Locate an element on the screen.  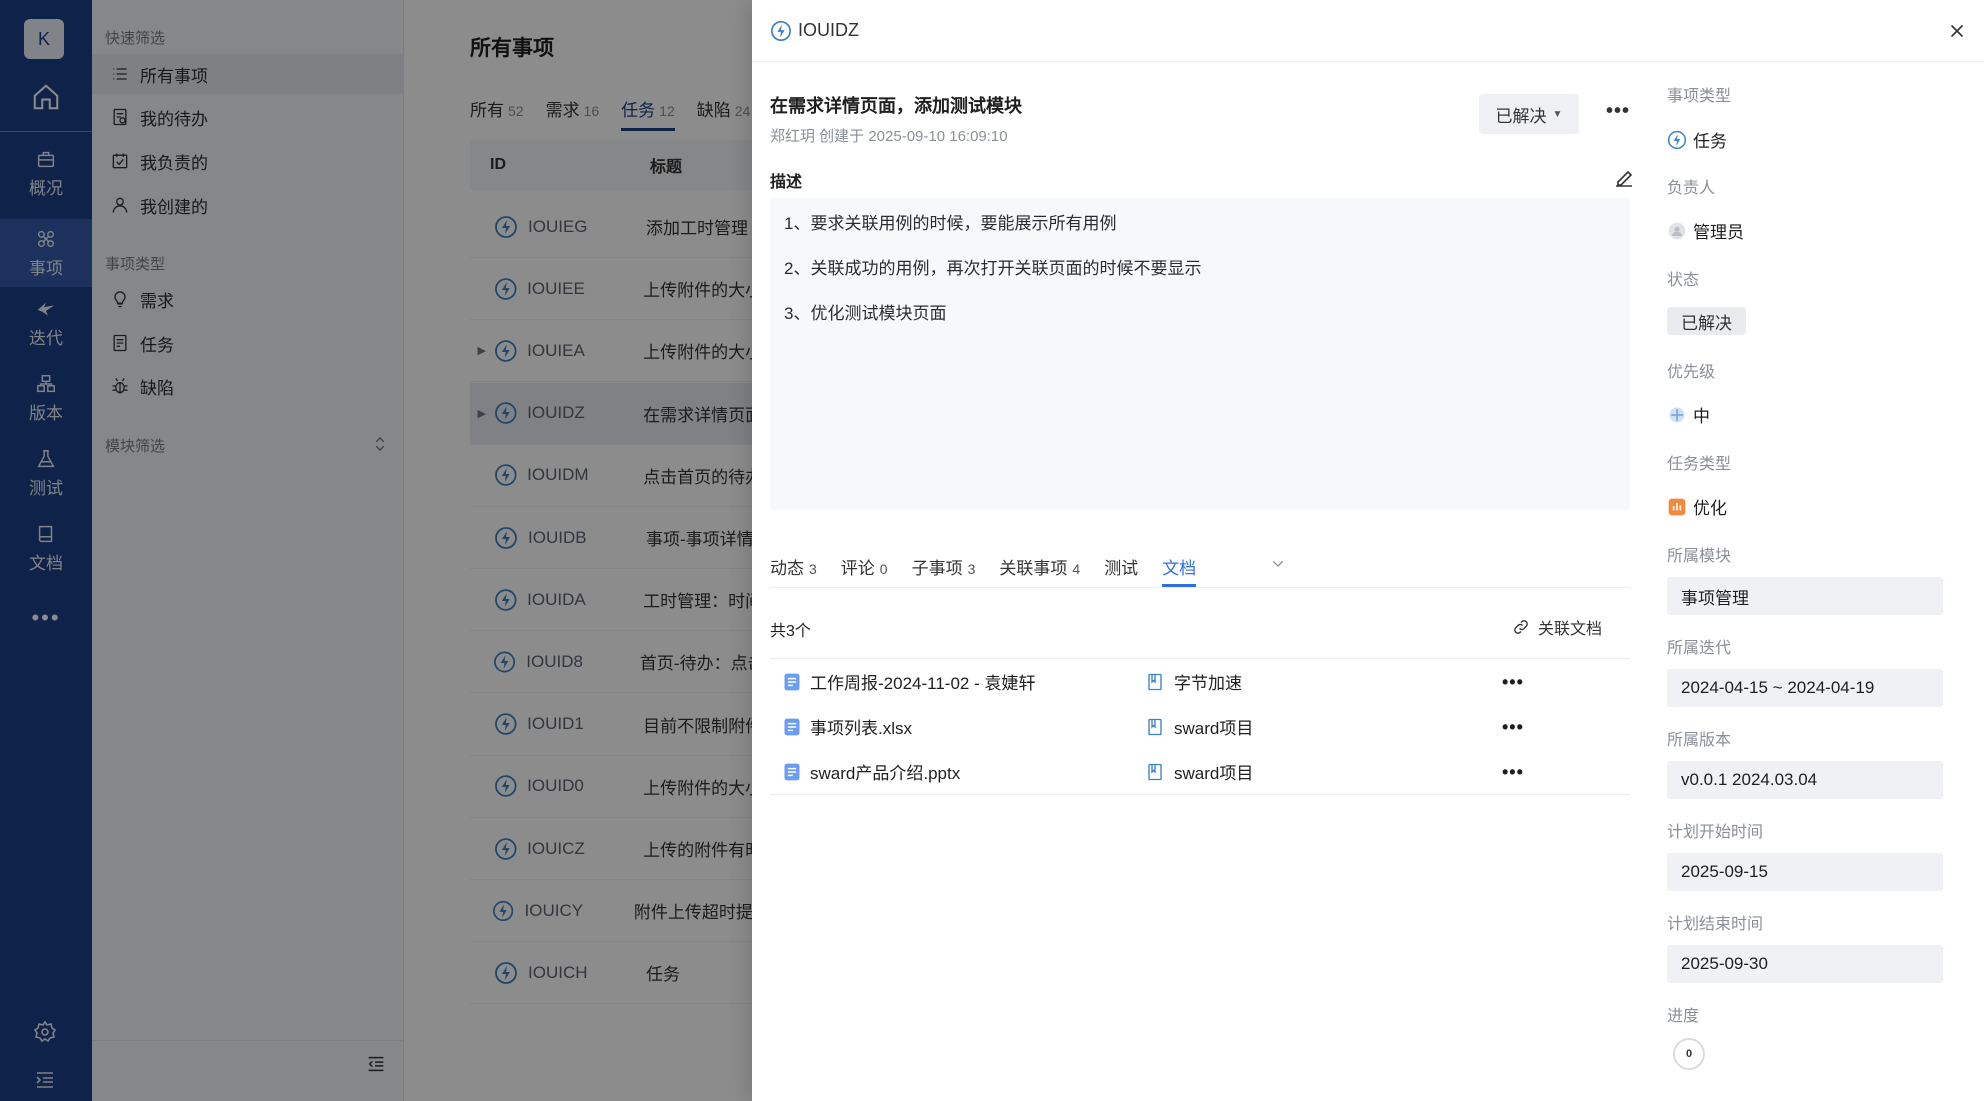
field-task-type: 优化 is located at coordinates (1697, 506).